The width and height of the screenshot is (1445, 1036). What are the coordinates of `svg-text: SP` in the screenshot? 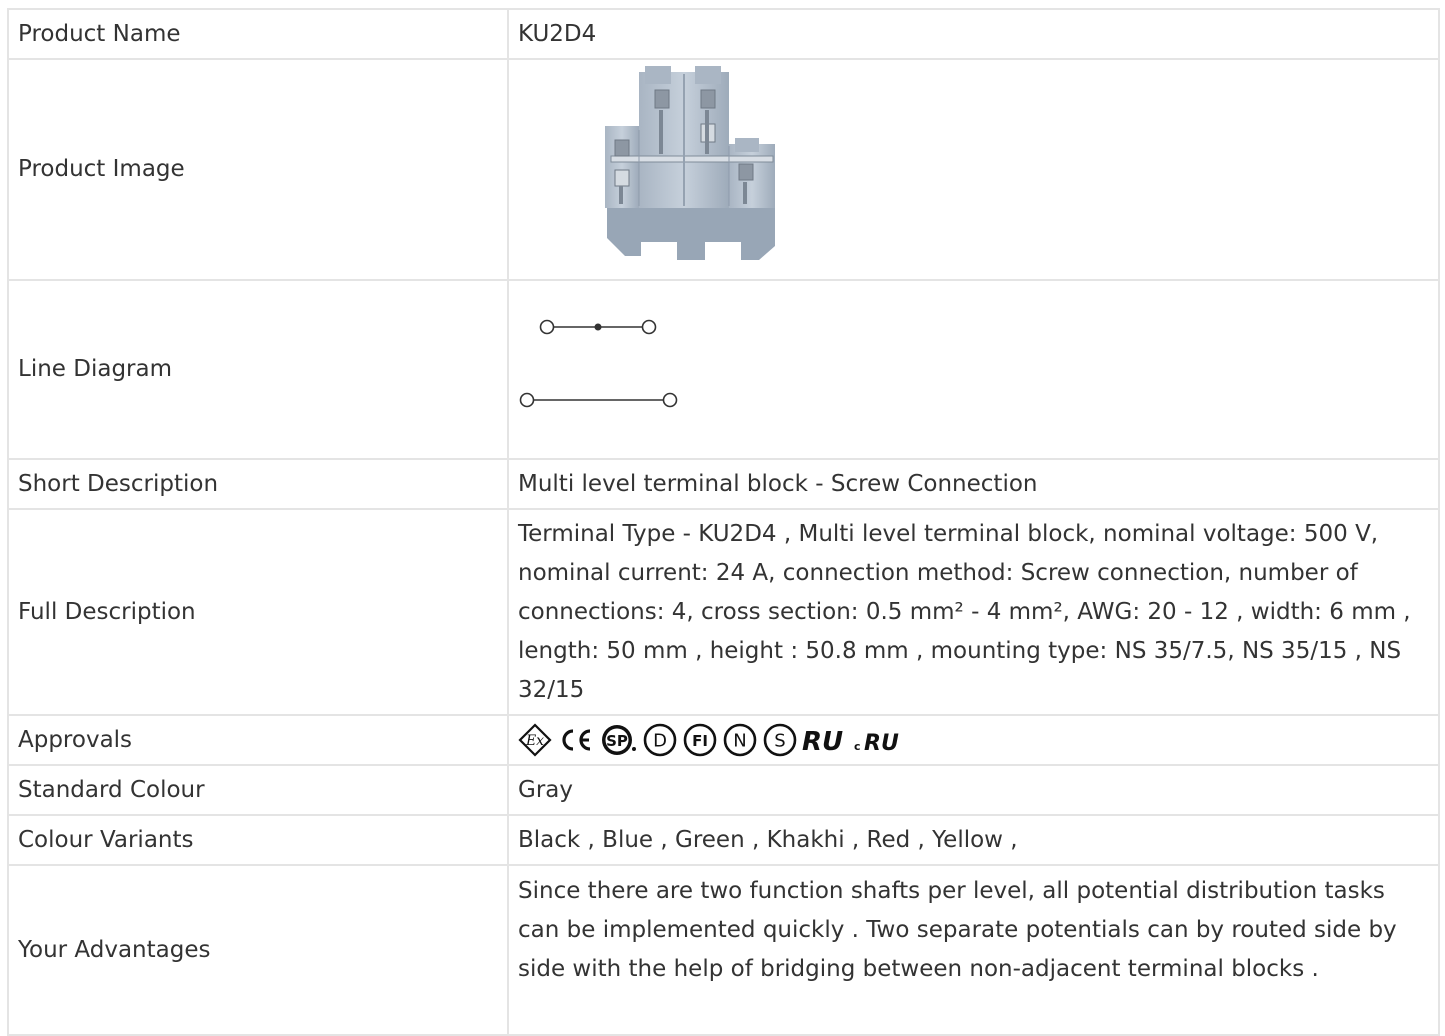 It's located at (617, 741).